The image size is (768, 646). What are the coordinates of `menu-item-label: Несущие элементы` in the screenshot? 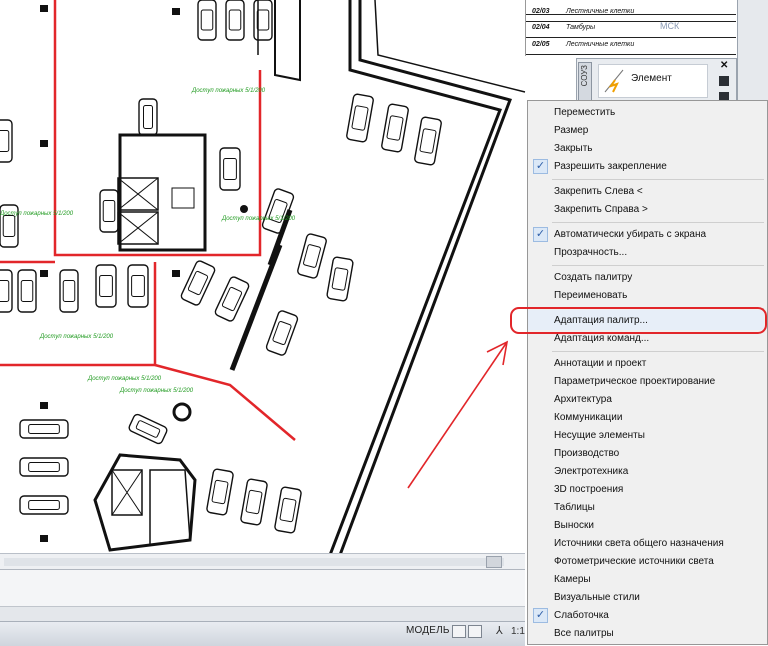 It's located at (599, 435).